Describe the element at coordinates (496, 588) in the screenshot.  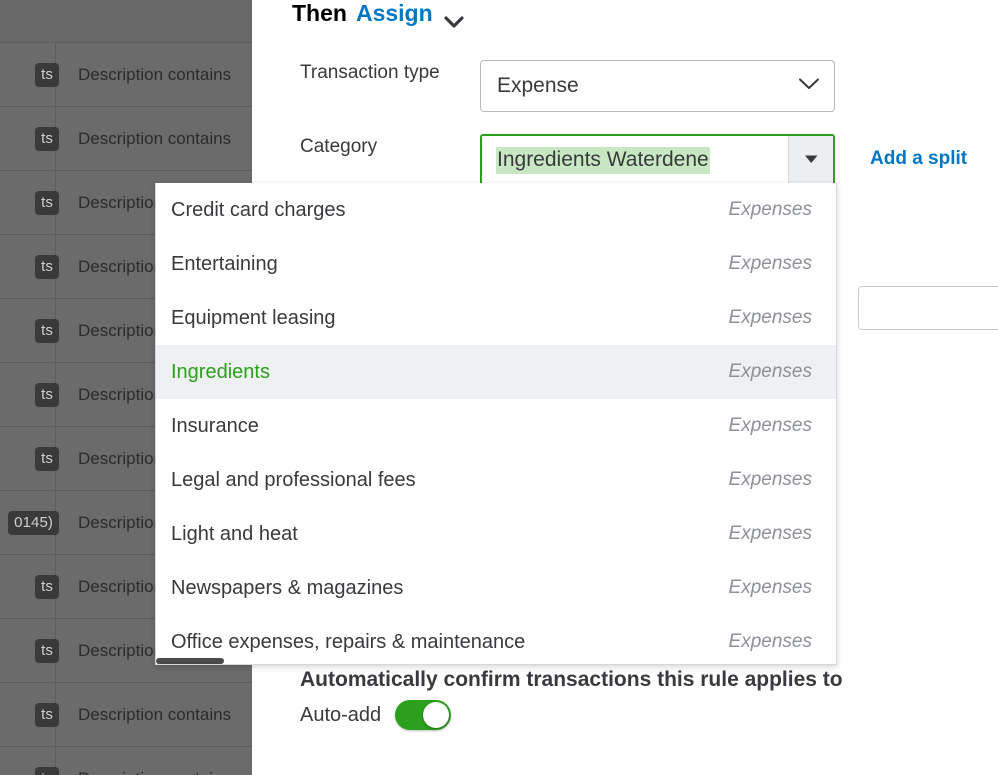
I see `dropdown-option: Newspapers & magazines Expenses` at that location.